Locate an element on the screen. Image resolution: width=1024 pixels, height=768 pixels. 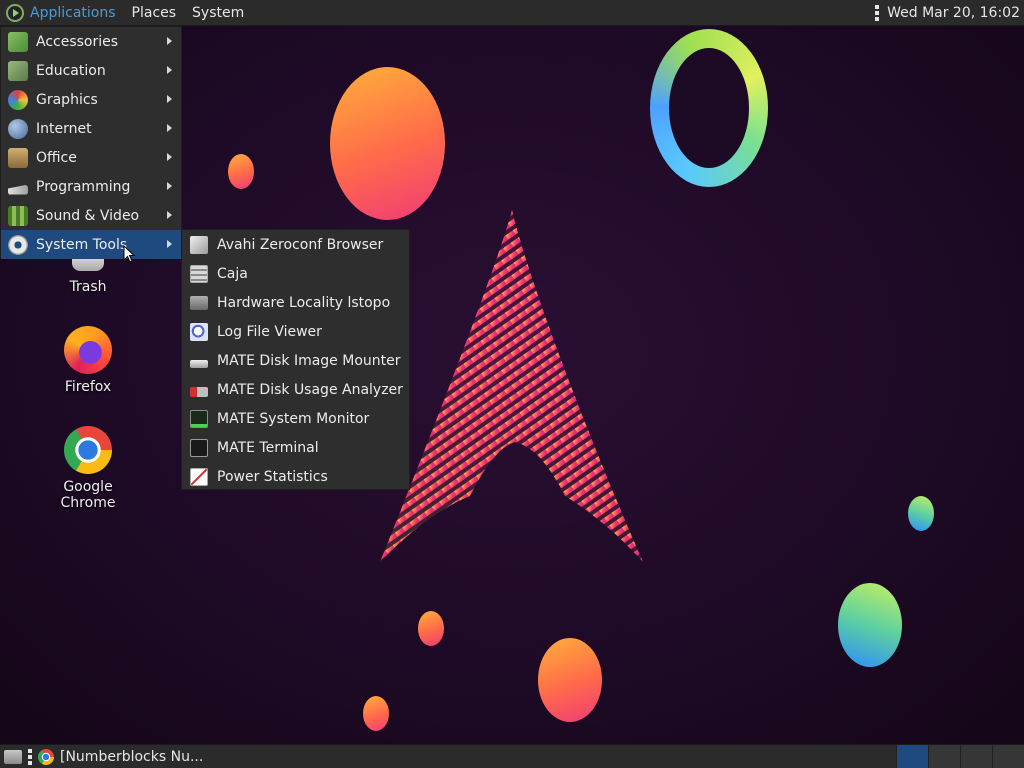
submenu-item-label: Avahi Zeroconf Browser is located at coordinates (300, 244).